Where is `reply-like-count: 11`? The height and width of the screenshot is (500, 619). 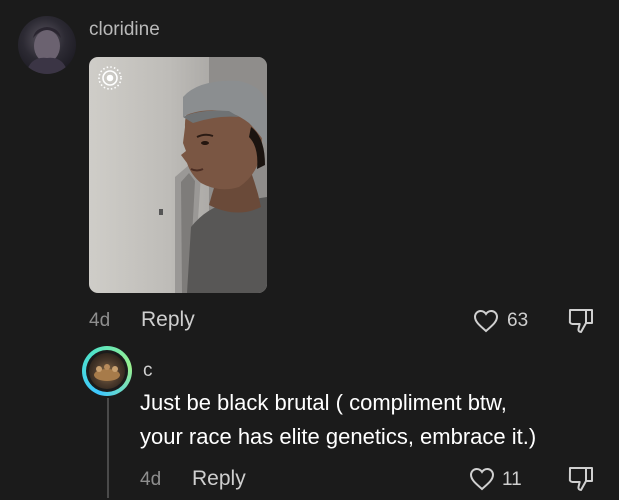
reply-like-count: 11 is located at coordinates (512, 479).